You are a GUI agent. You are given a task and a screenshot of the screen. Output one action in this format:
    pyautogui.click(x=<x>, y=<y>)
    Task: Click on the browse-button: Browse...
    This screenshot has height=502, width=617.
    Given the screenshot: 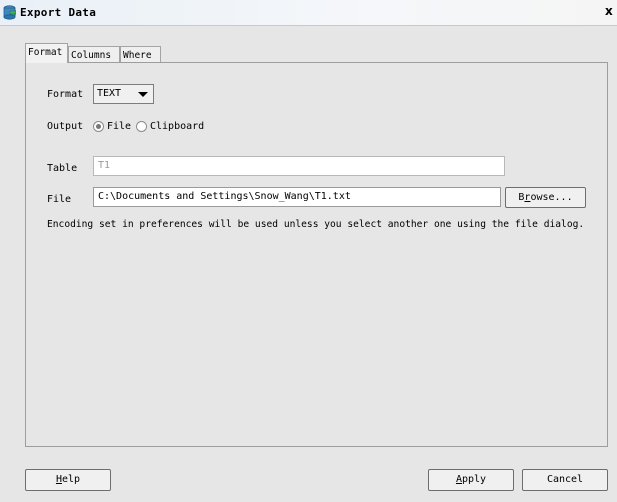 What is the action you would take?
    pyautogui.click(x=545, y=197)
    